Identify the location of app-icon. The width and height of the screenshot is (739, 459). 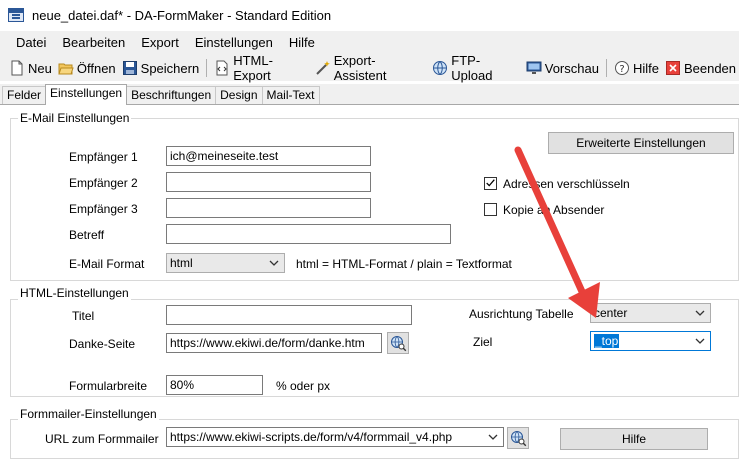
(16, 15).